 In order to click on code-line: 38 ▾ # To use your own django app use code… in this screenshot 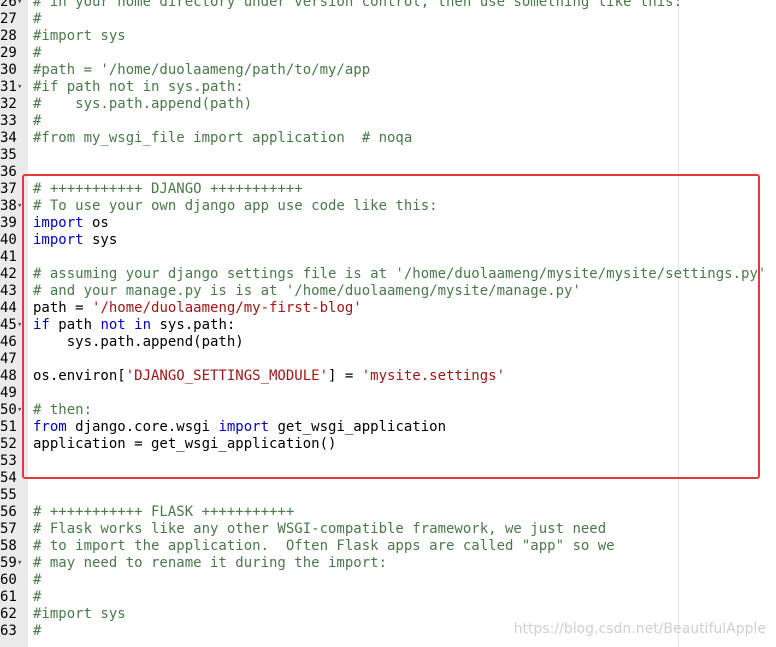, I will do `click(388, 206)`.